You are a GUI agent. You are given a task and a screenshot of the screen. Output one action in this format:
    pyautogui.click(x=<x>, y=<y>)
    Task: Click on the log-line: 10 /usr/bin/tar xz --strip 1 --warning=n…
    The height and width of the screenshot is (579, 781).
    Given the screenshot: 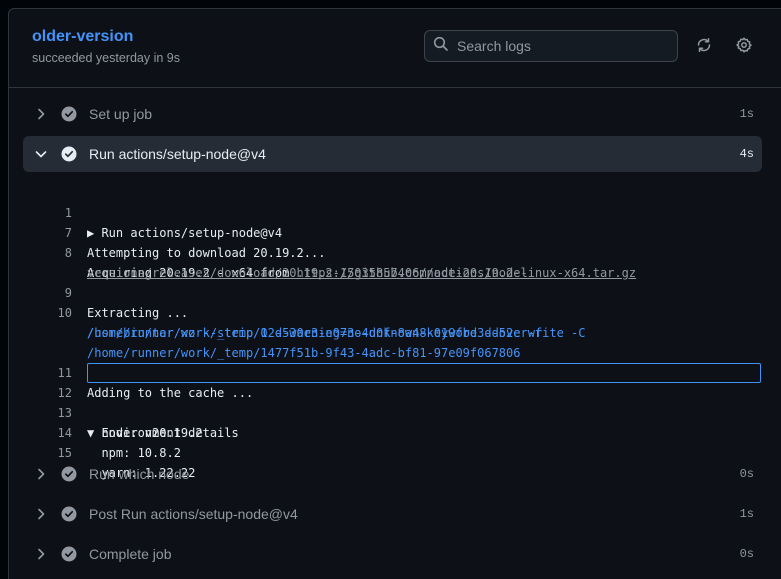 What is the action you would take?
    pyautogui.click(x=392, y=311)
    